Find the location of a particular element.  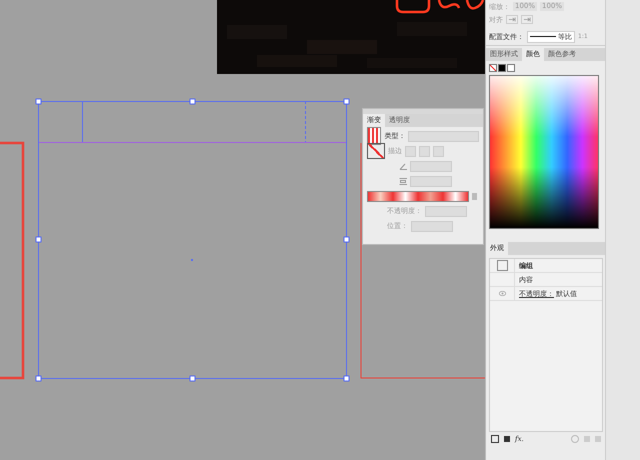

angle-icon is located at coordinates (403, 166).